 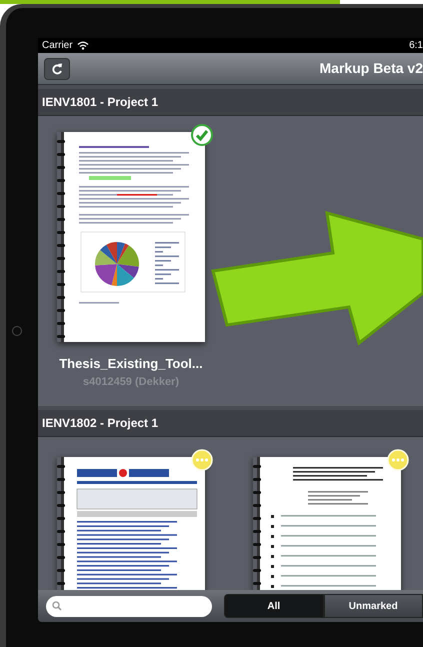 I want to click on search-icon, so click(x=57, y=606).